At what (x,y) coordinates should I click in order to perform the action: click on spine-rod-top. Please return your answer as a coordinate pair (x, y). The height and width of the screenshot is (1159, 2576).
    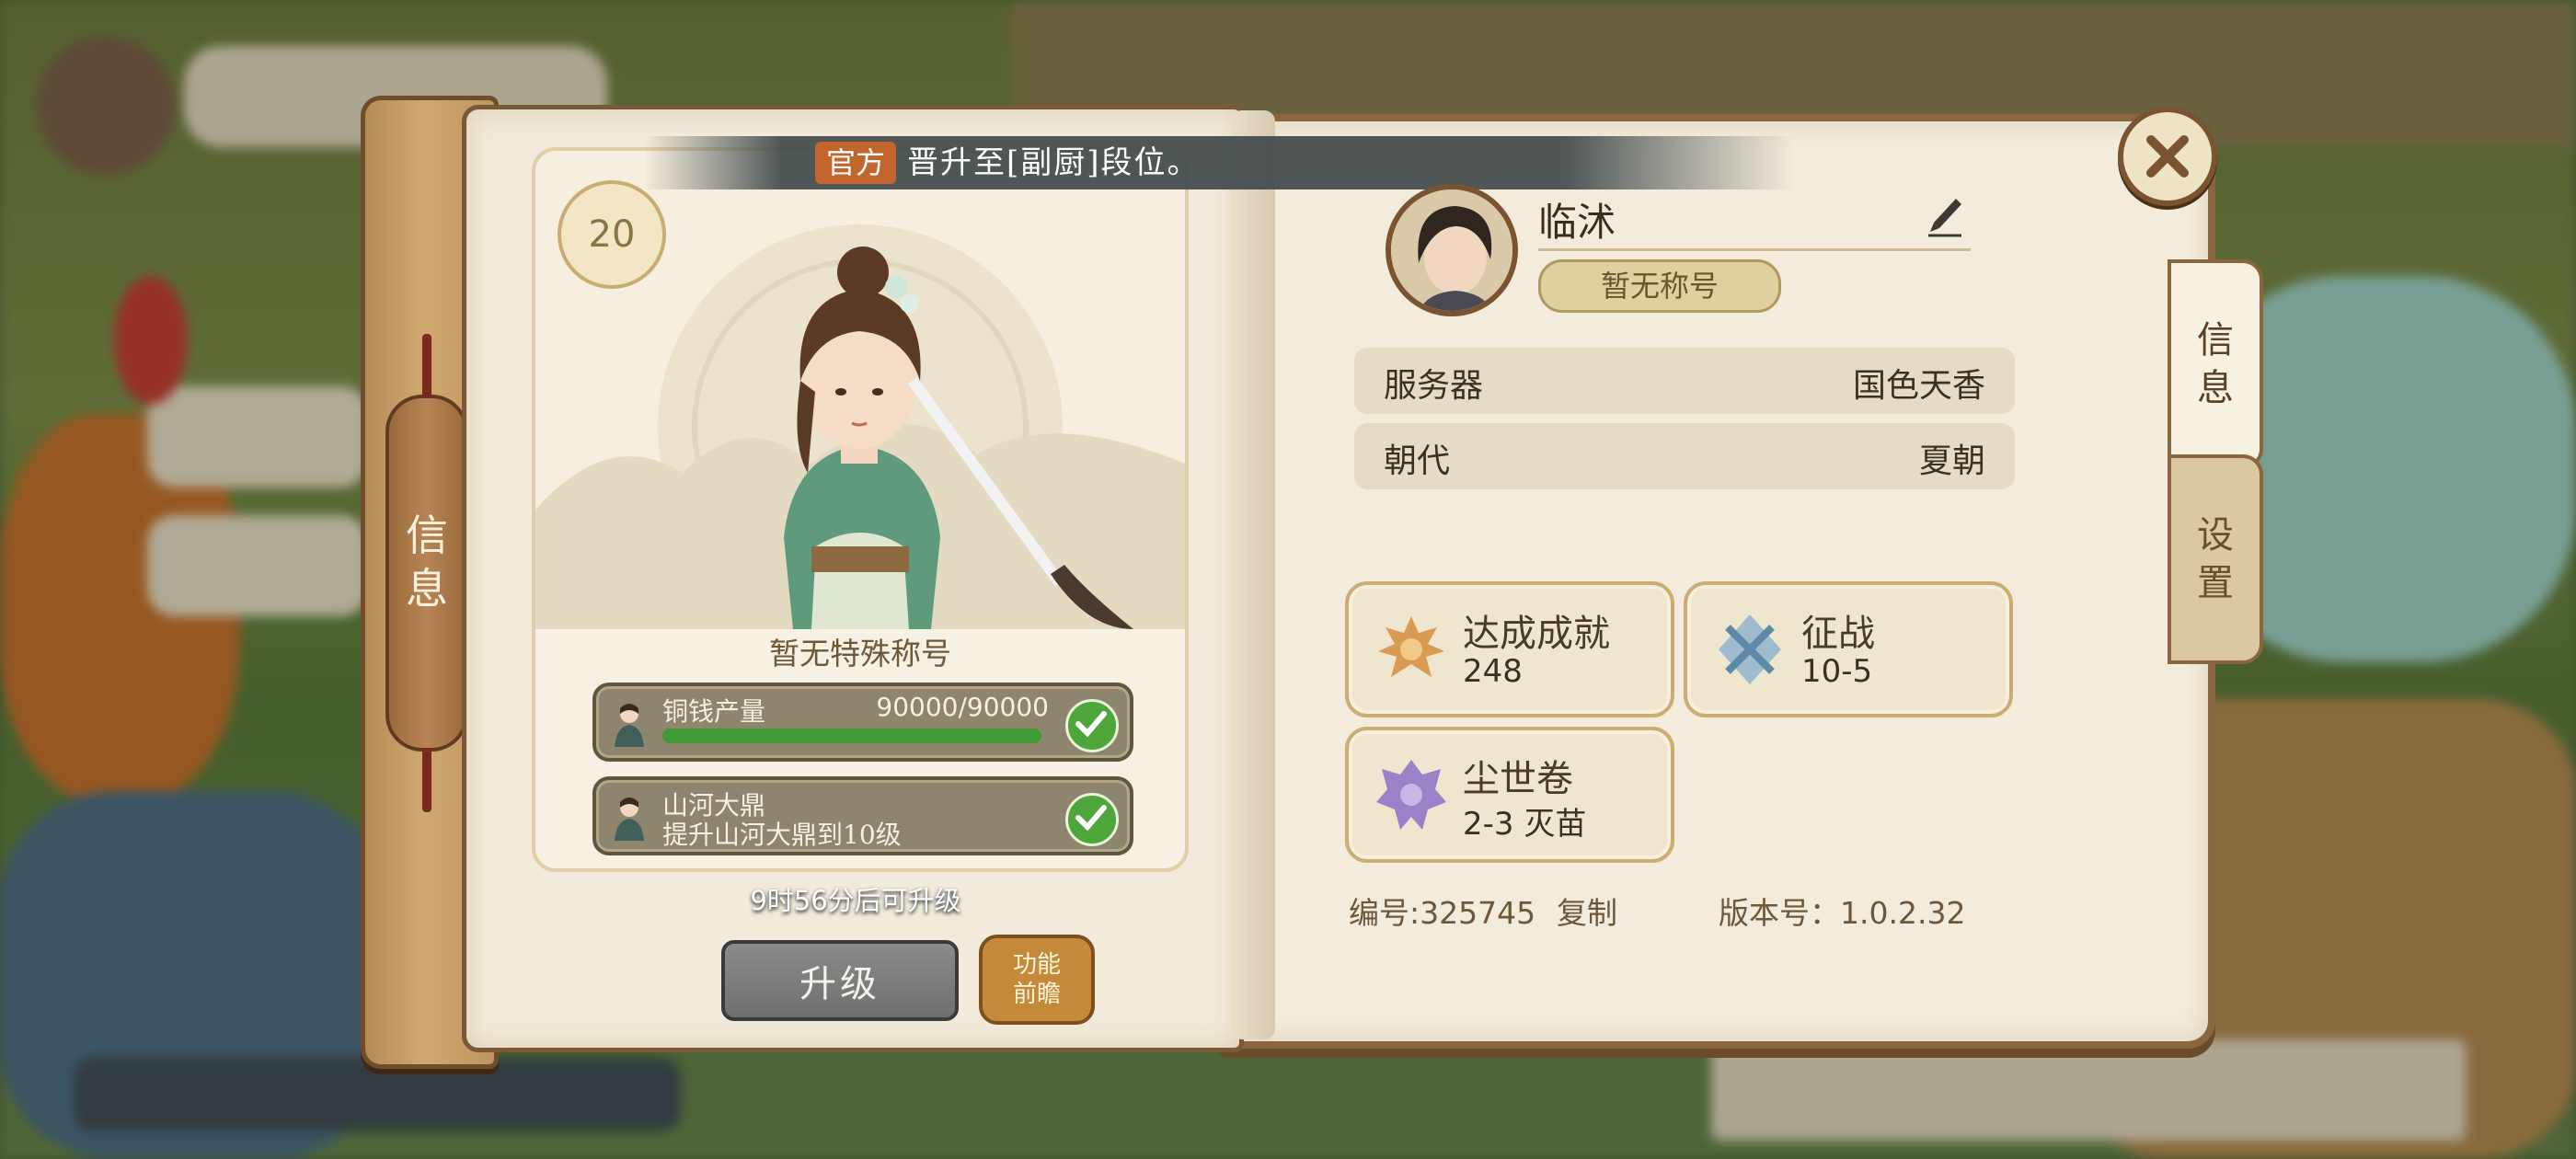
    Looking at the image, I should click on (426, 366).